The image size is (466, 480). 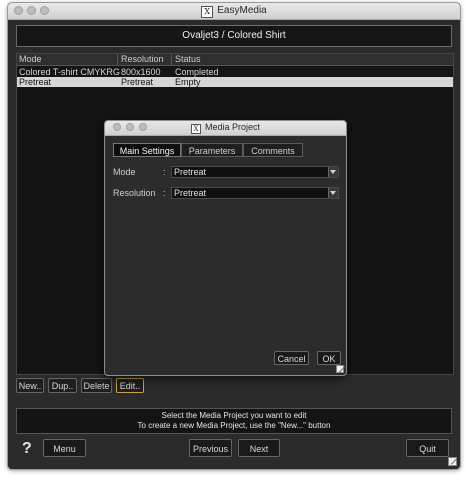 What do you see at coordinates (69, 72) in the screenshot?
I see `row-mode: Colored T-shirt CMYKRG` at bounding box center [69, 72].